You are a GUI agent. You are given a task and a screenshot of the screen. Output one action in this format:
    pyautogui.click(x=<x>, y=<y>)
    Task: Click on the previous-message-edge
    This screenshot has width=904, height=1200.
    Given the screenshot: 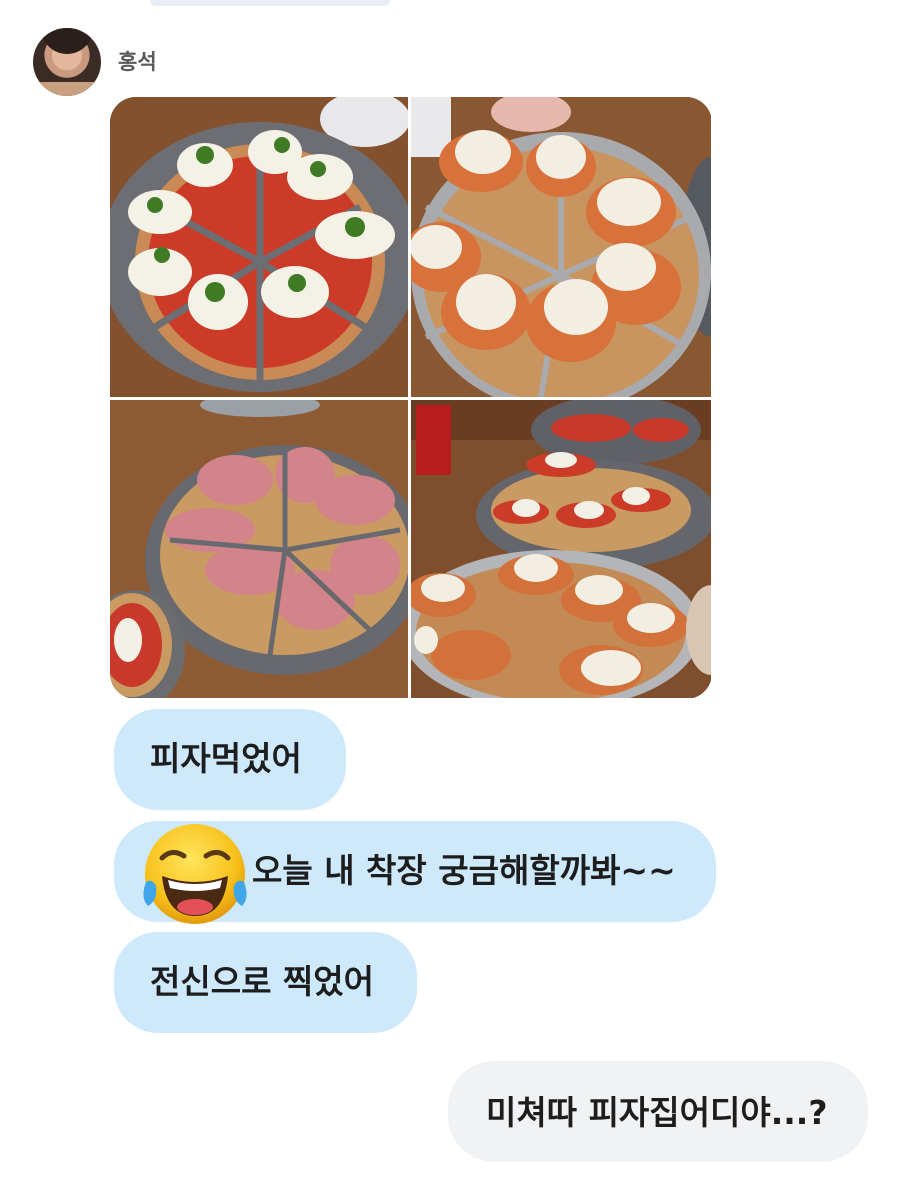 What is the action you would take?
    pyautogui.click(x=270, y=3)
    